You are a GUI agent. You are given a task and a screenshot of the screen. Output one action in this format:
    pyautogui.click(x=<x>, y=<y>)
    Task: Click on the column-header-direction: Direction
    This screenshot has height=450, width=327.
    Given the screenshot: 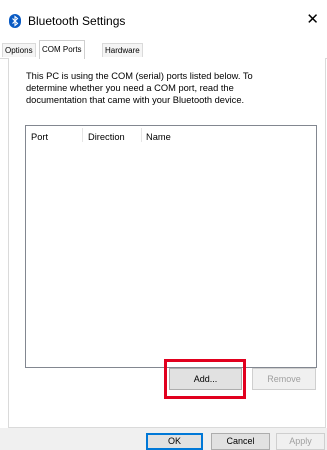 What is the action you would take?
    pyautogui.click(x=106, y=137)
    